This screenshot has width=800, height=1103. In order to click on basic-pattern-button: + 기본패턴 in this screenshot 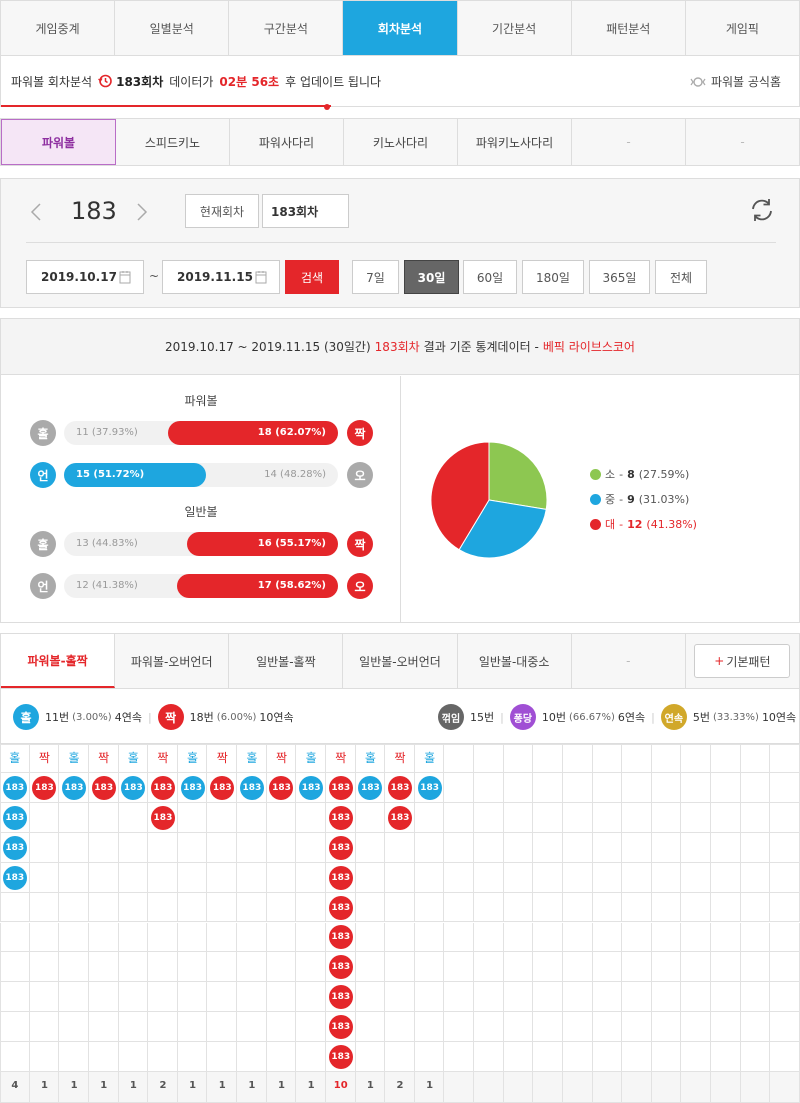, I will do `click(742, 661)`.